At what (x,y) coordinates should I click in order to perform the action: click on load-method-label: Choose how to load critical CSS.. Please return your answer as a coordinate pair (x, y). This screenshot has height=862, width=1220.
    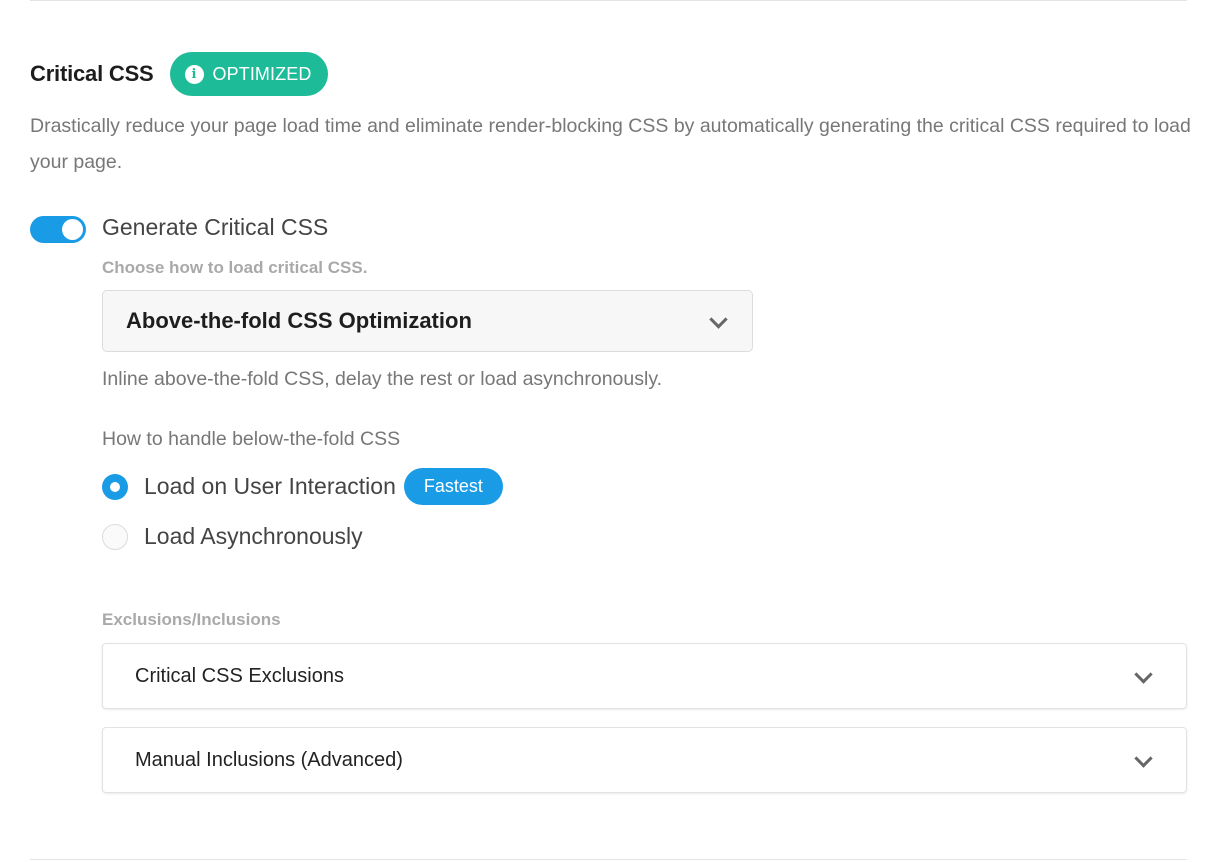
    Looking at the image, I should click on (235, 267).